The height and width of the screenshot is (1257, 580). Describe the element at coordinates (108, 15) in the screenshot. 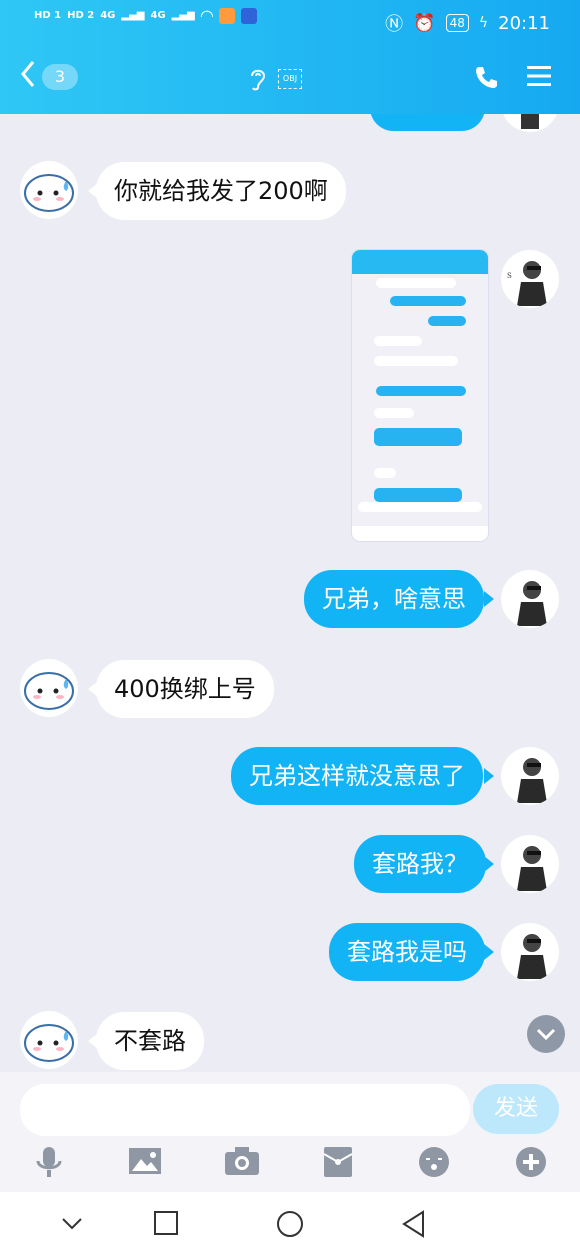

I see `network-4g-label: 4G` at that location.